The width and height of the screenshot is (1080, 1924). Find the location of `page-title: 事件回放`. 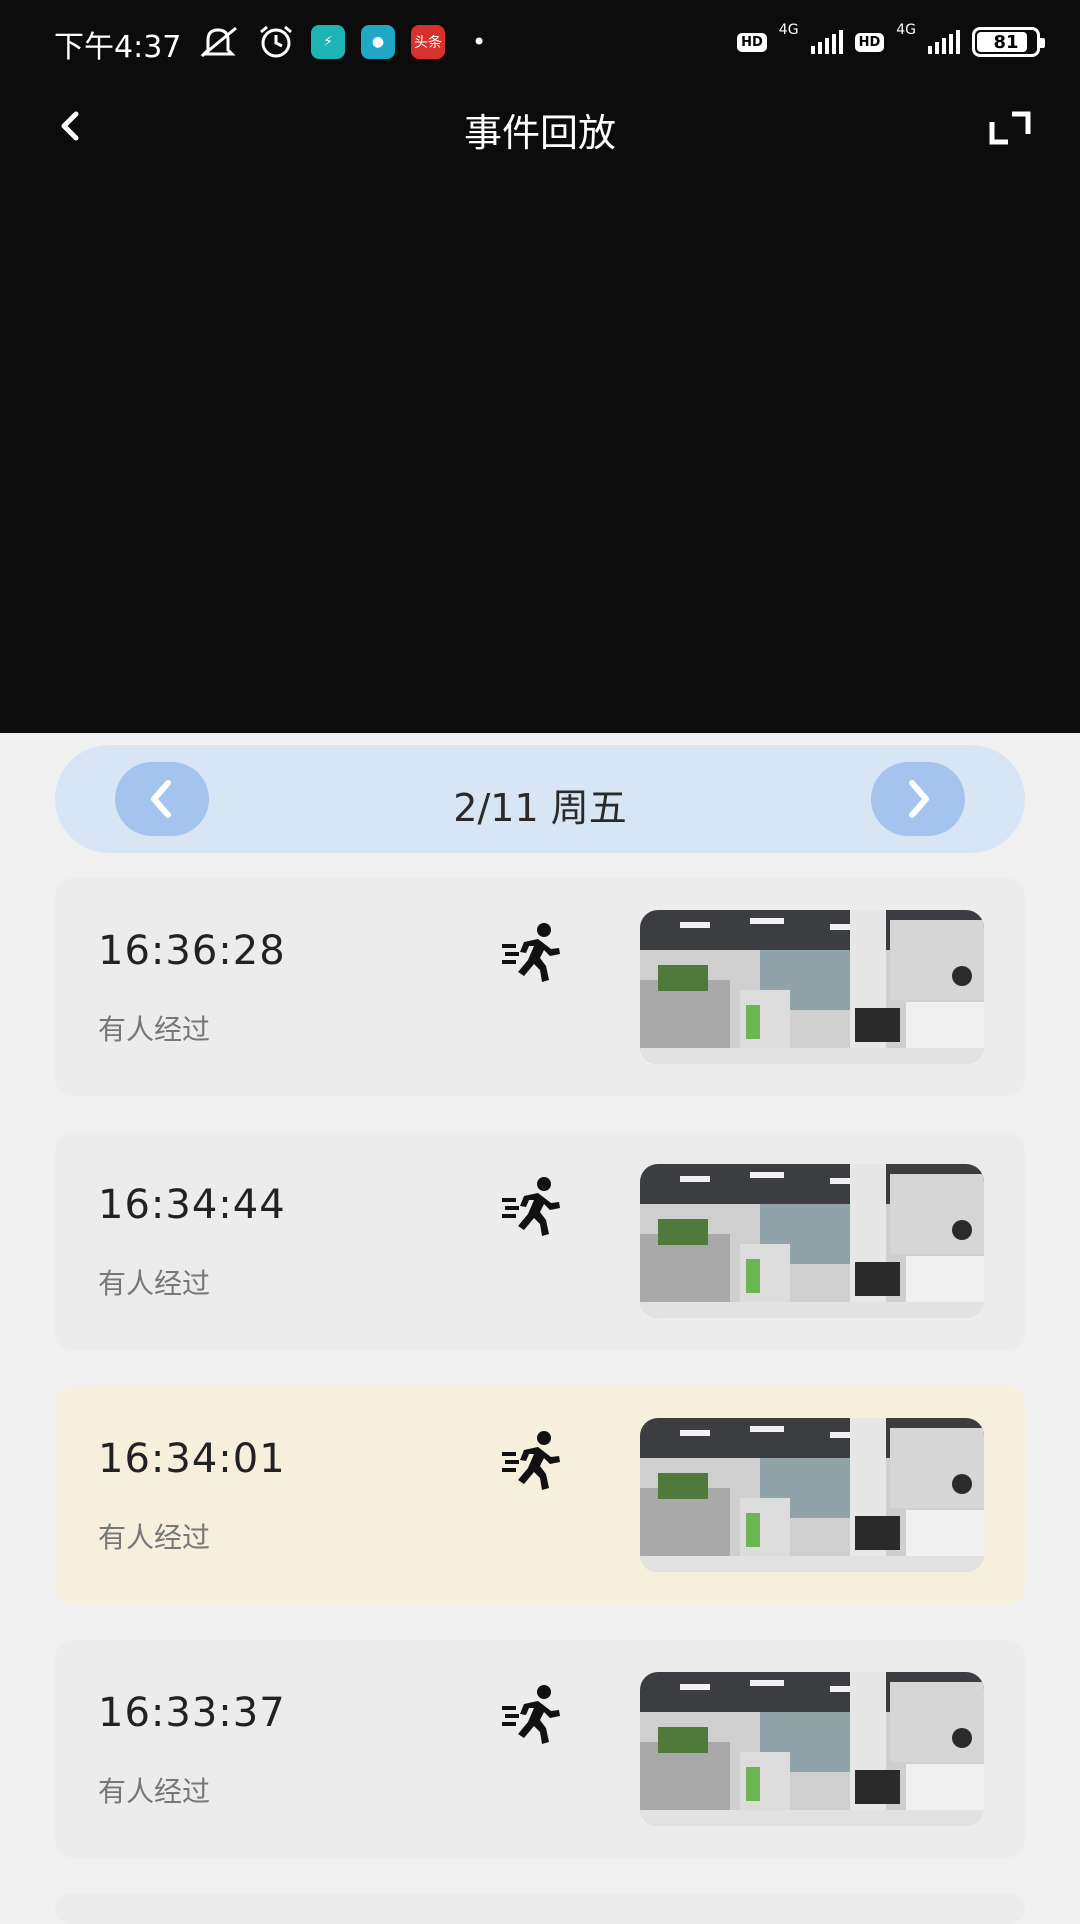

page-title: 事件回放 is located at coordinates (539, 133).